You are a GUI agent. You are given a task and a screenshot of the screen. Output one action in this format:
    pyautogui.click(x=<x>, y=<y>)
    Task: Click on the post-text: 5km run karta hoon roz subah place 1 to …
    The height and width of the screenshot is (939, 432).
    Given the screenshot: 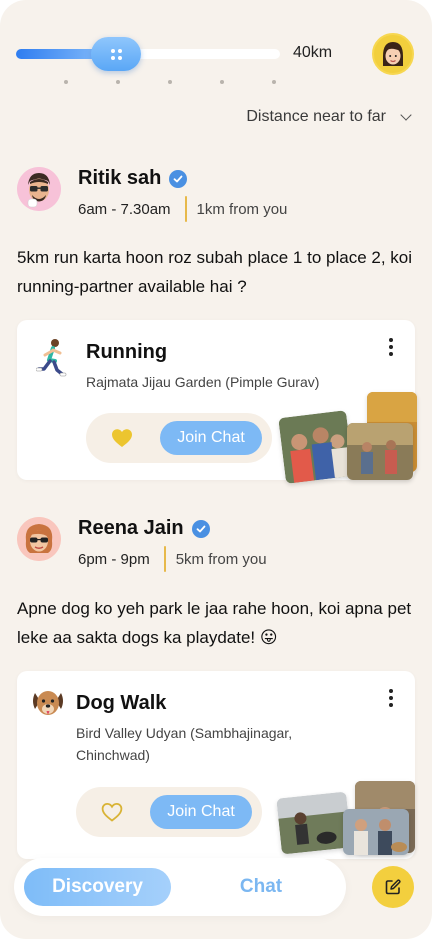 What is the action you would take?
    pyautogui.click(x=215, y=272)
    